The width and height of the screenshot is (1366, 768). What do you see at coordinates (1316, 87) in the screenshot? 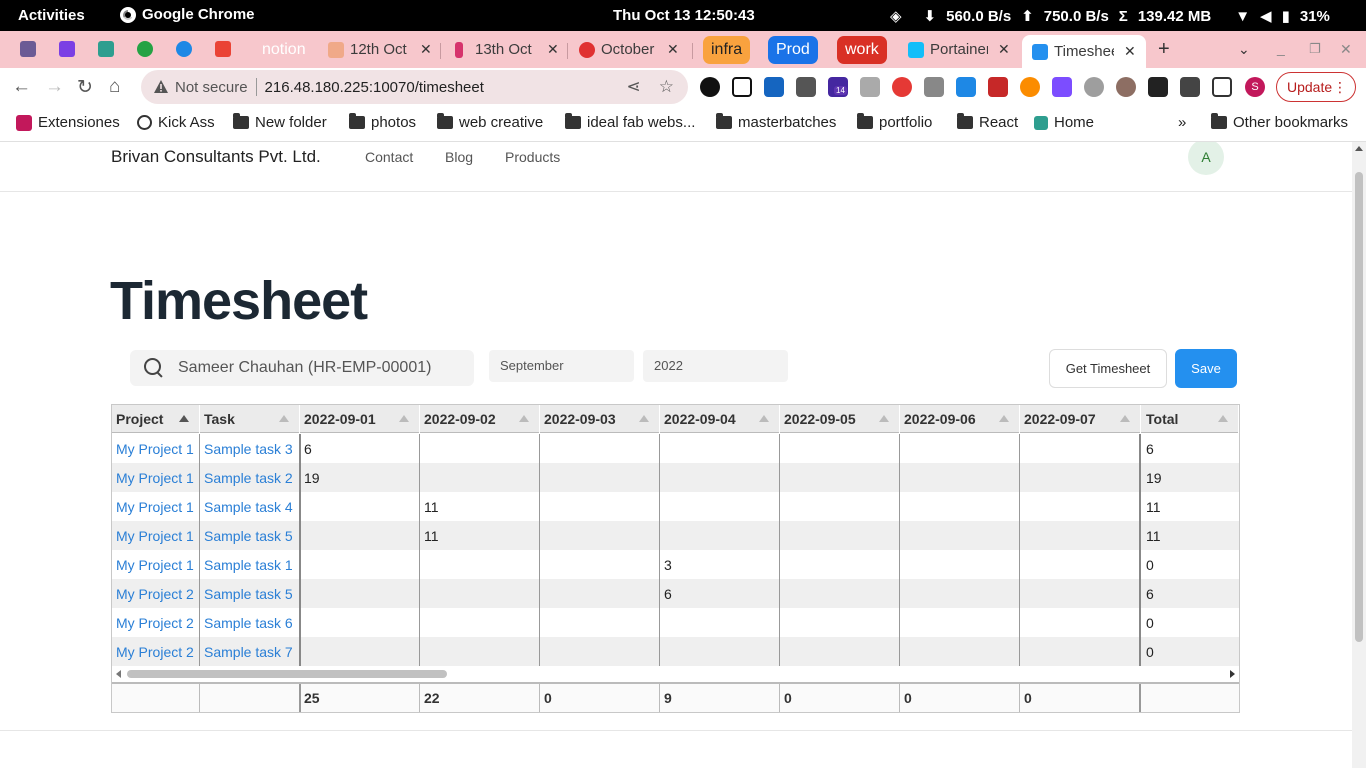
I see `update-button: Update ⋮` at bounding box center [1316, 87].